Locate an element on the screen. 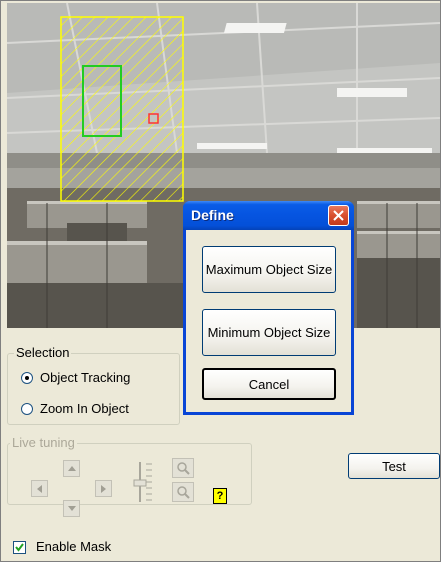 This screenshot has width=441, height=562. live-tuning-title: Live tuning is located at coordinates (43, 442).